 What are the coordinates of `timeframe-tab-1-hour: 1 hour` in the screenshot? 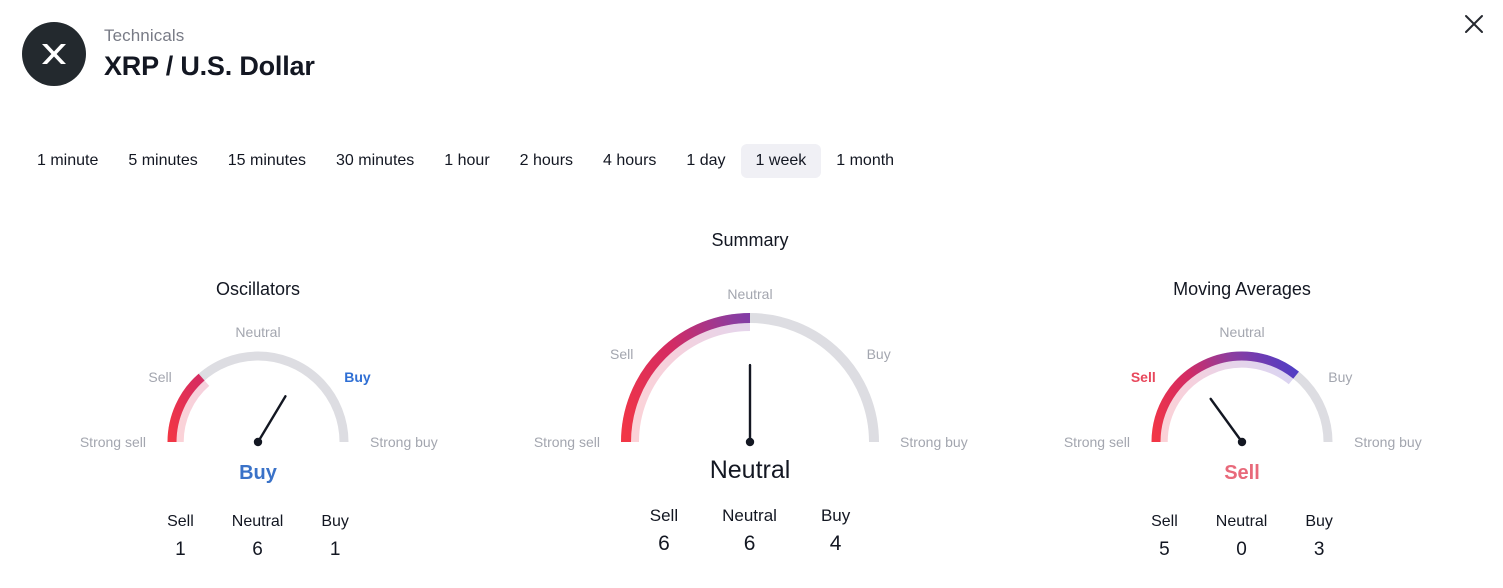 It's located at (466, 161).